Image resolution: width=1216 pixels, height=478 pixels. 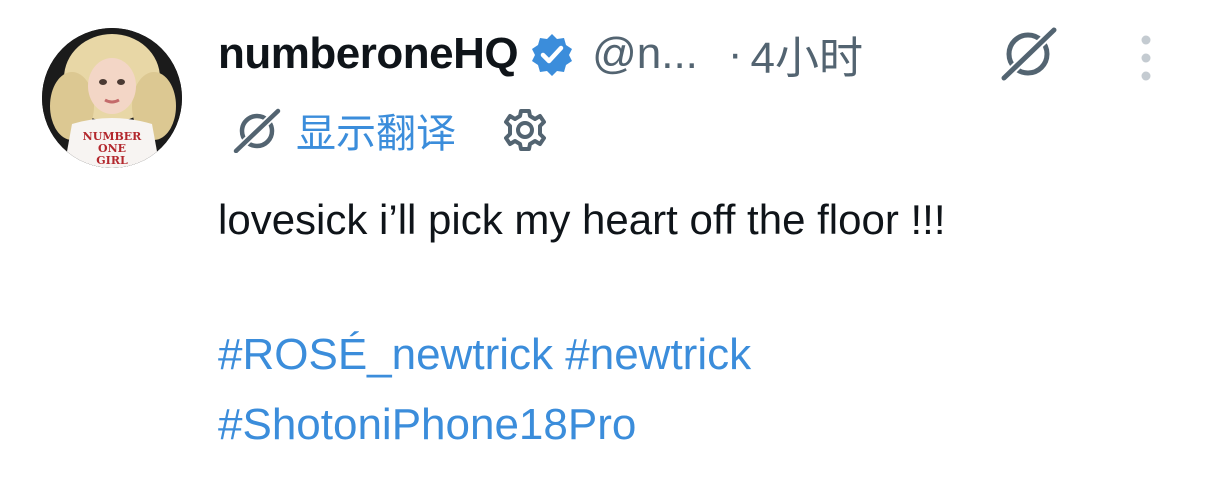 What do you see at coordinates (525, 130) in the screenshot?
I see `gear-icon` at bounding box center [525, 130].